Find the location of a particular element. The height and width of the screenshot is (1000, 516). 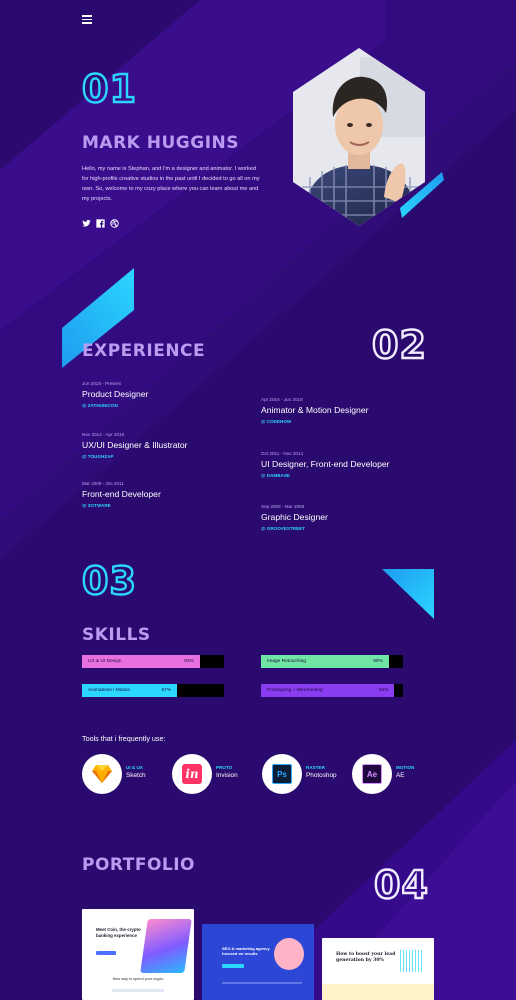

skill-bar-fill: Animations / Motion 67% is located at coordinates (130, 690).